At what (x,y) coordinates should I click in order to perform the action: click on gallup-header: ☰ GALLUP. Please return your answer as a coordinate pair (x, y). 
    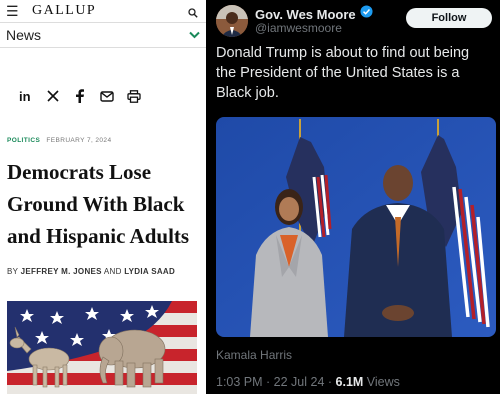
    Looking at the image, I should click on (103, 11).